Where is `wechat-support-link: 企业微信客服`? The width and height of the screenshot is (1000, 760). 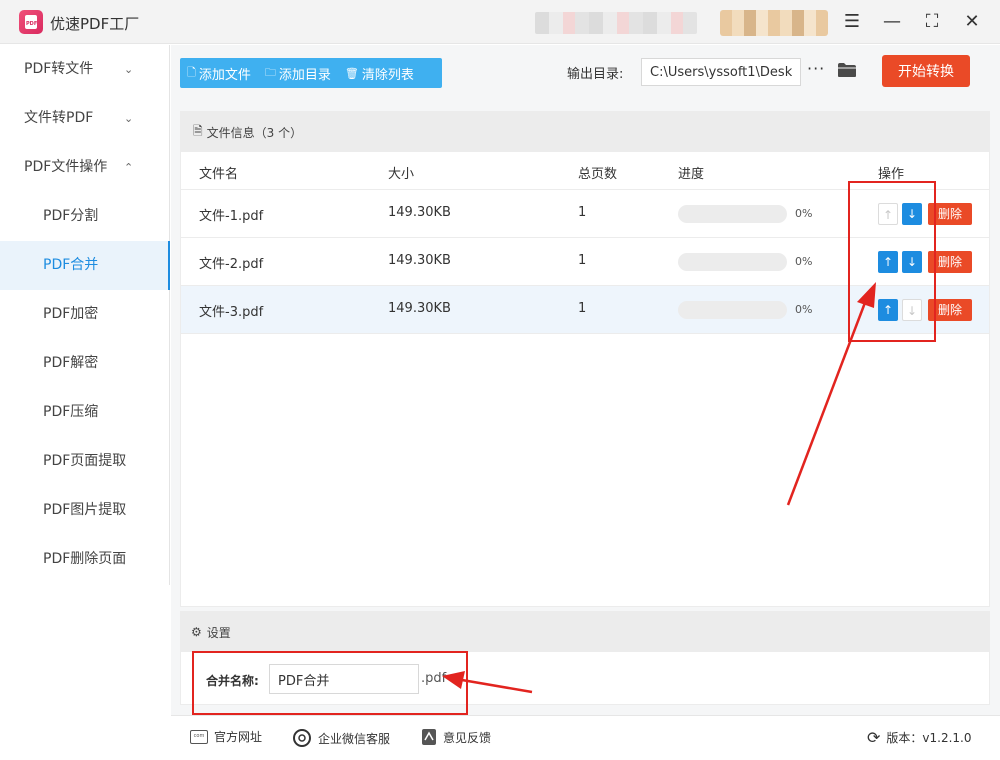 wechat-support-link: 企业微信客服 is located at coordinates (341, 738).